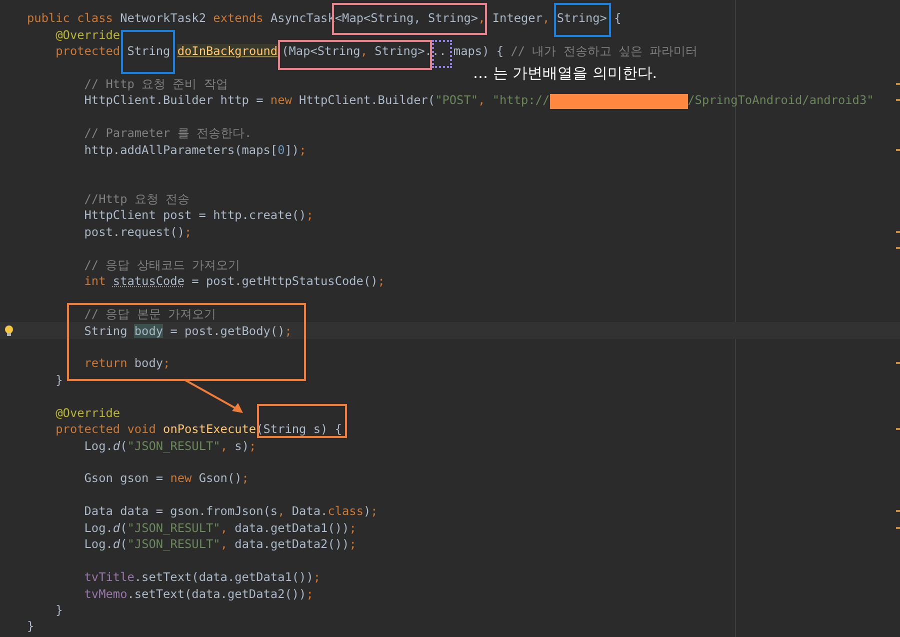  I want to click on code-line: post.request();, so click(137, 232).